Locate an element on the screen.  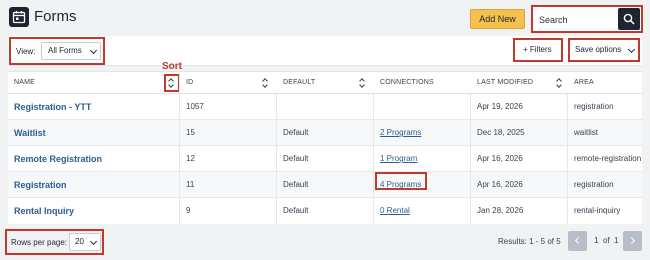
connections-link: 2 Programs is located at coordinates (397, 133).